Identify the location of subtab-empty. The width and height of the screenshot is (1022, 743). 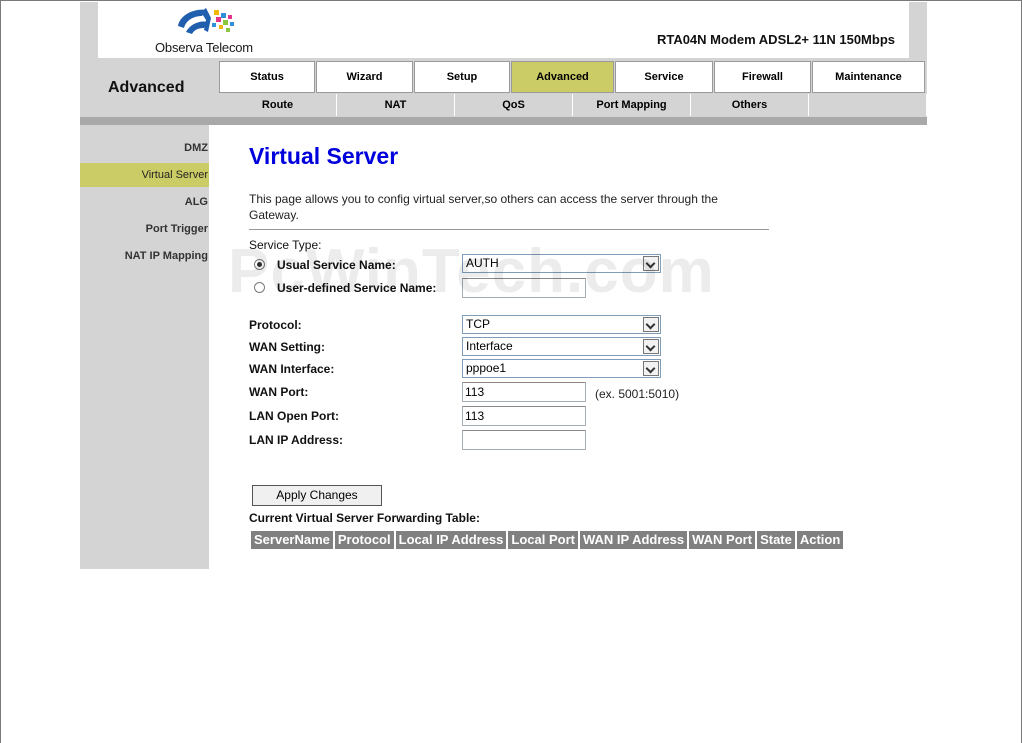
(868, 105).